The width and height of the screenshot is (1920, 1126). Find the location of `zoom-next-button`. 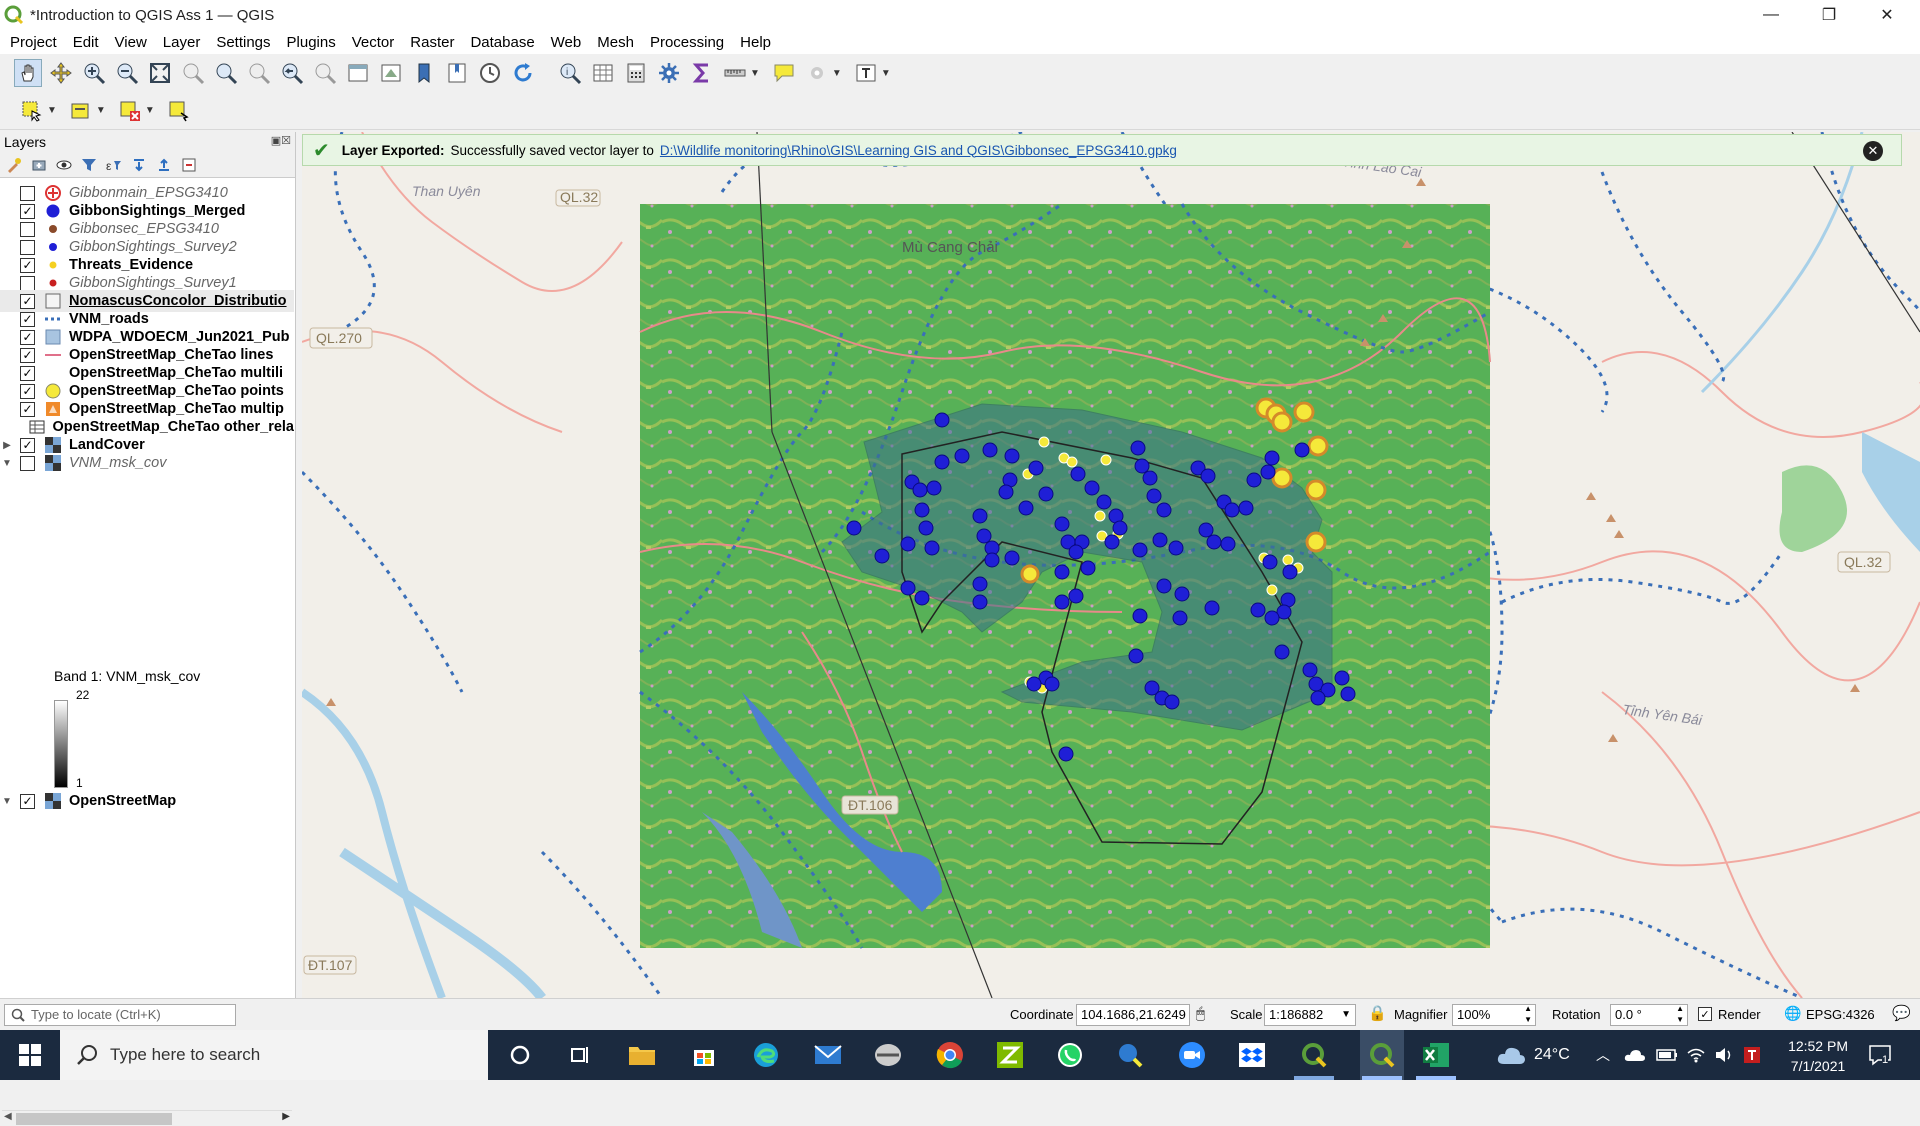

zoom-next-button is located at coordinates (325, 73).